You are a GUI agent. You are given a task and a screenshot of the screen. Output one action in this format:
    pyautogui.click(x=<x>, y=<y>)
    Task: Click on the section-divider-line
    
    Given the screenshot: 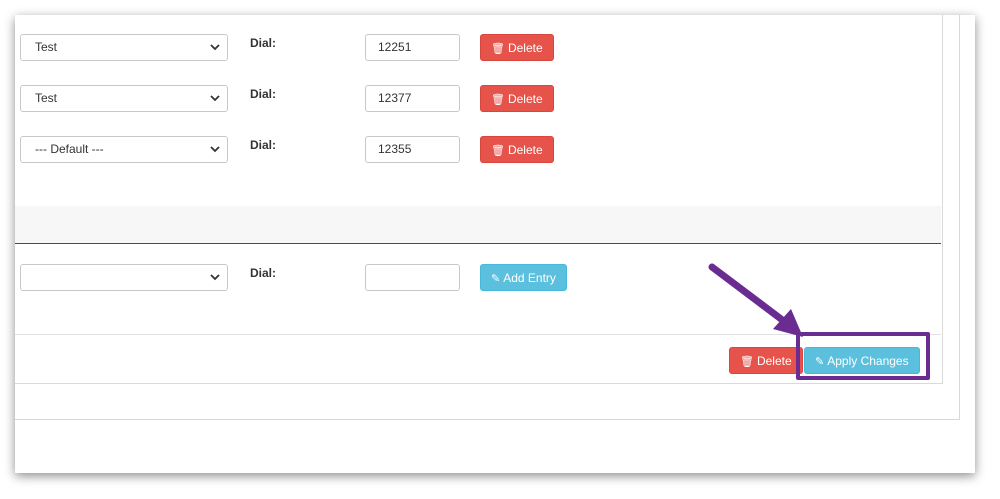 What is the action you would take?
    pyautogui.click(x=478, y=243)
    